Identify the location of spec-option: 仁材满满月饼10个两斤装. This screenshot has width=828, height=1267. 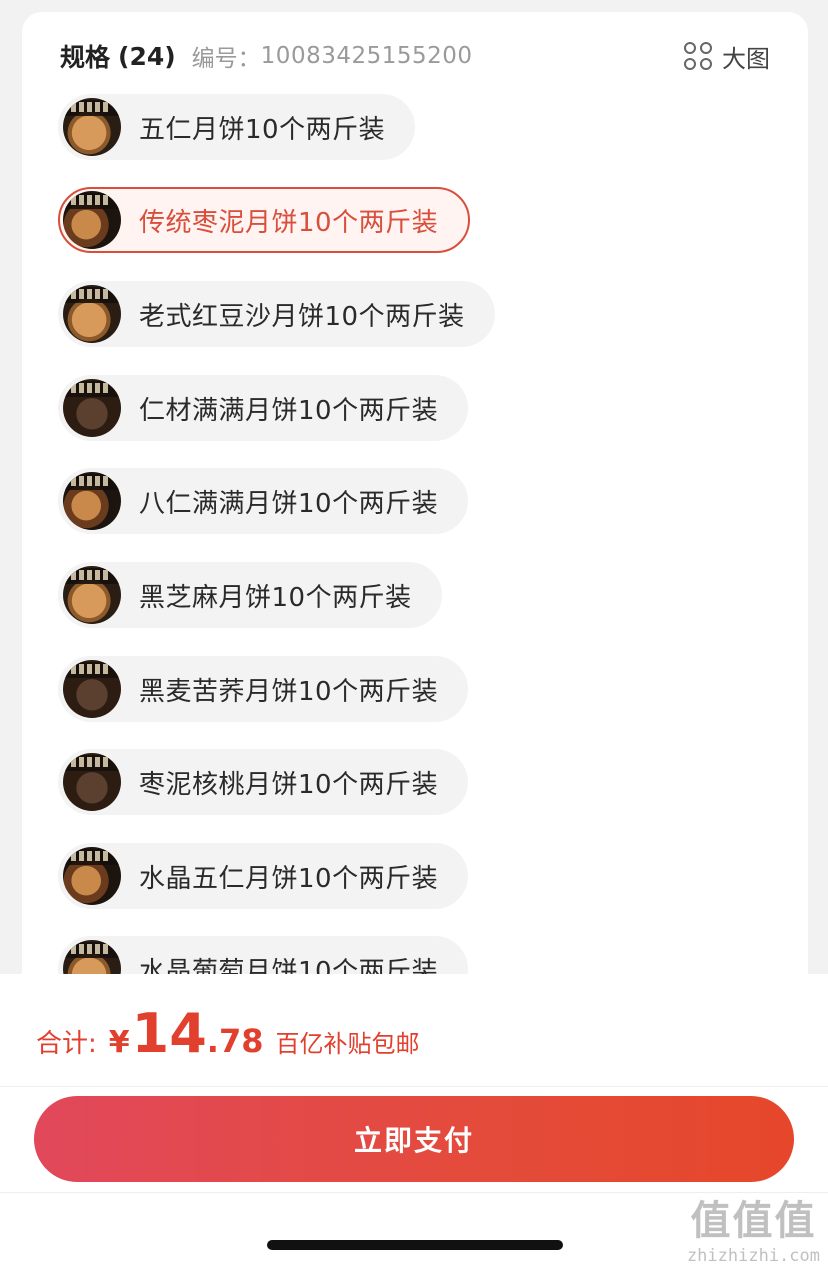
(263, 408).